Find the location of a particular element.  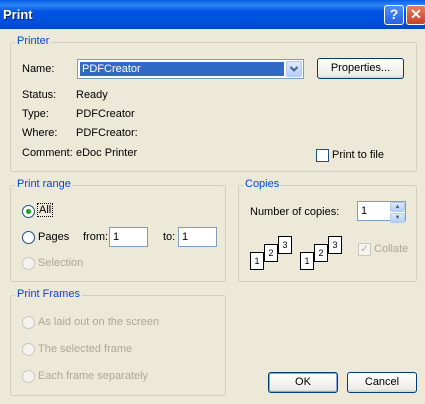

spin-down-icon: ▼ is located at coordinates (397, 218).